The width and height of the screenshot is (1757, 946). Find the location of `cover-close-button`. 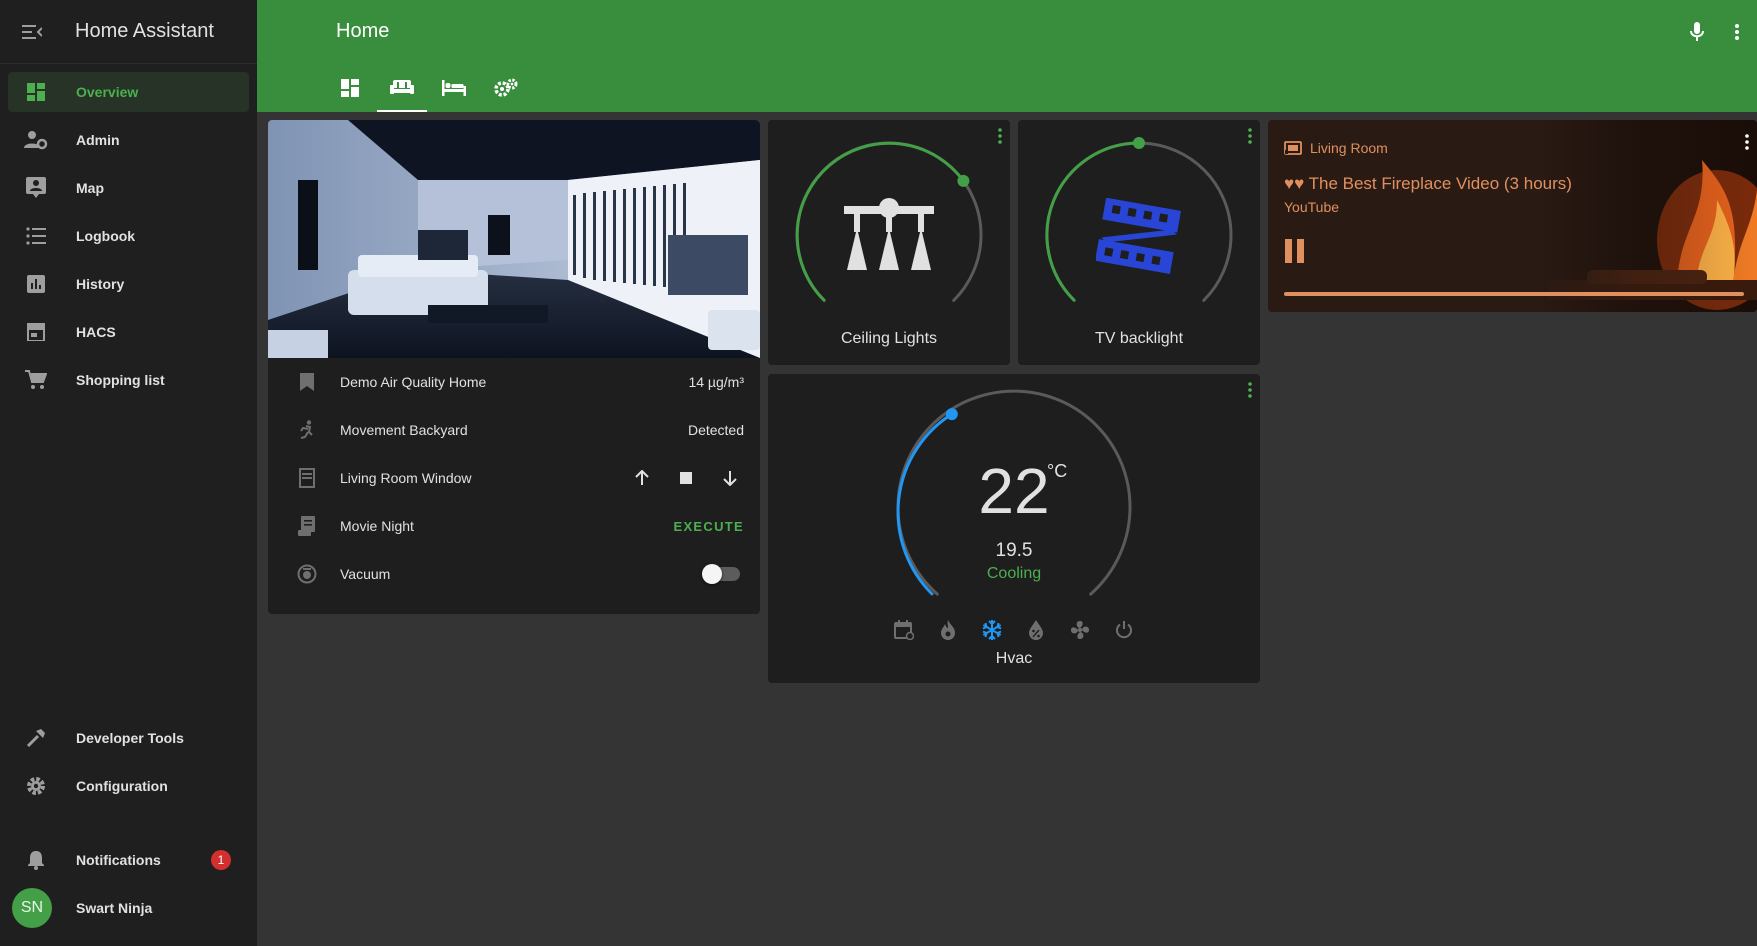

cover-close-button is located at coordinates (730, 478).